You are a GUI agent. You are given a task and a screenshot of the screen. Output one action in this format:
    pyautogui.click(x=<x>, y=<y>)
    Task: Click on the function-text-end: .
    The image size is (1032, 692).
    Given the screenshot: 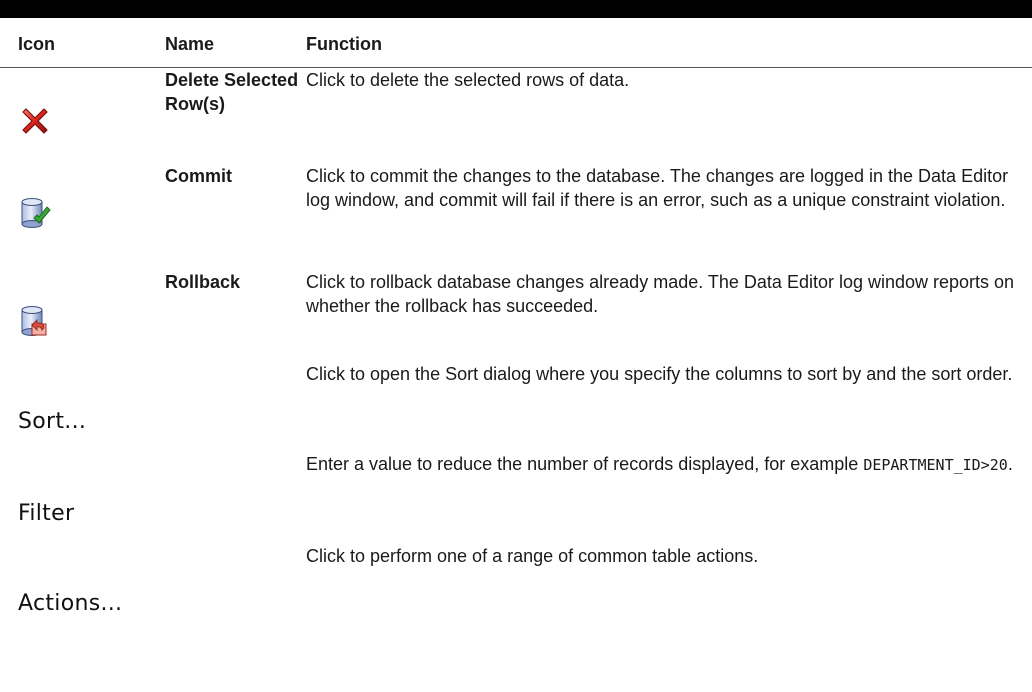 What is the action you would take?
    pyautogui.click(x=1010, y=464)
    